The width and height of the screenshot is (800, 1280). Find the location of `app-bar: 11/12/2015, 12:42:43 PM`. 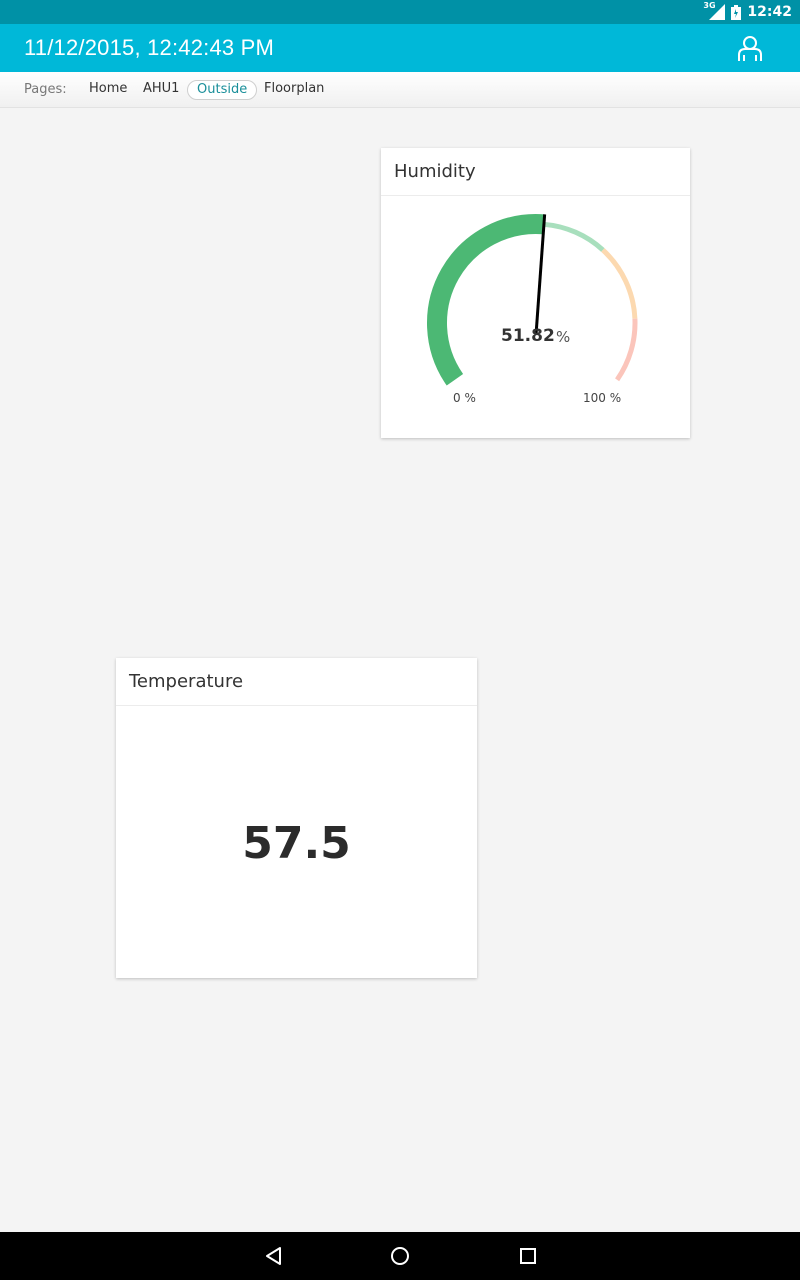

app-bar: 11/12/2015, 12:42:43 PM is located at coordinates (400, 48).